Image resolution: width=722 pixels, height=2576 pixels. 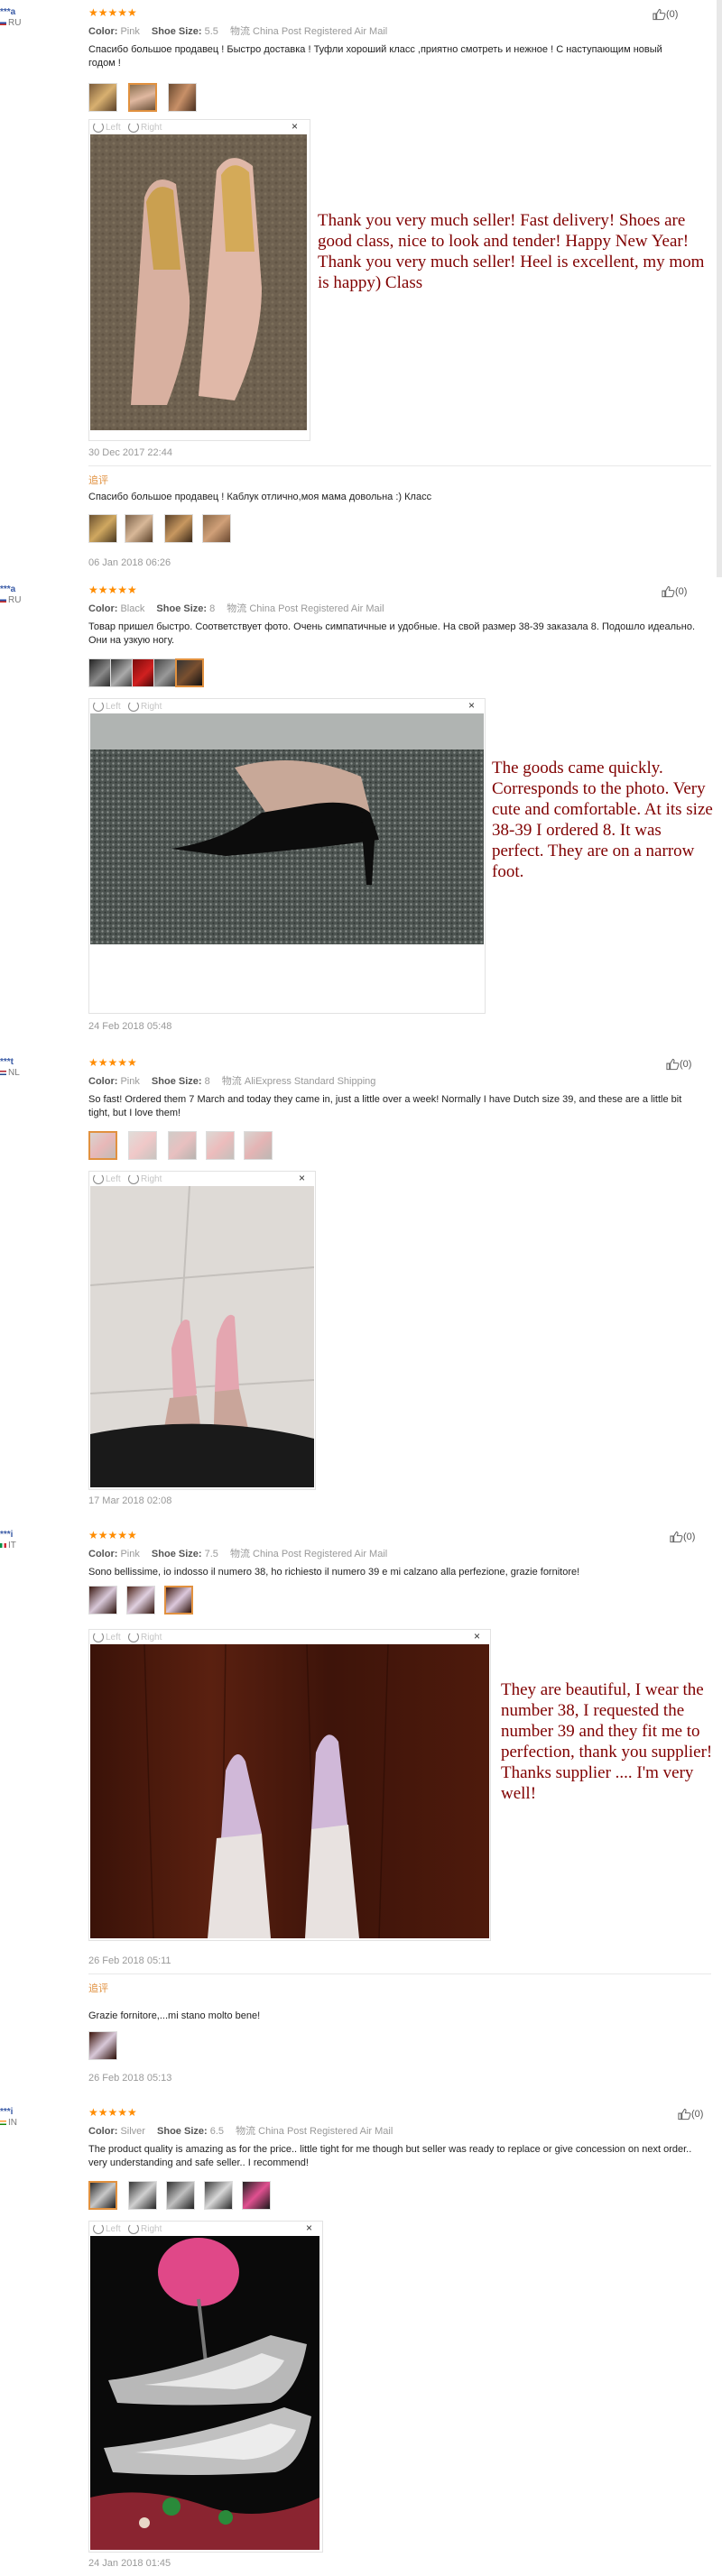 I want to click on reviewer-info: ***i IN, so click(x=8, y=2118).